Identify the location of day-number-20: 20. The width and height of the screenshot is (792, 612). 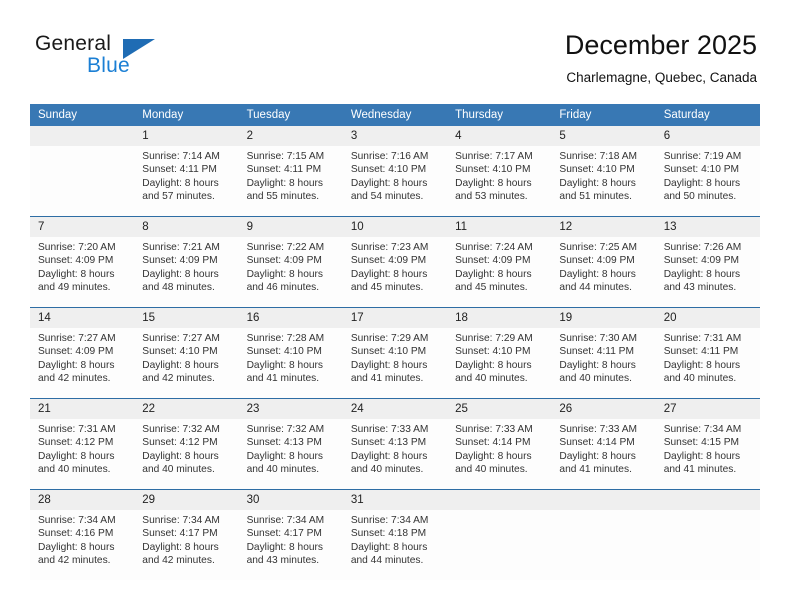
(708, 318).